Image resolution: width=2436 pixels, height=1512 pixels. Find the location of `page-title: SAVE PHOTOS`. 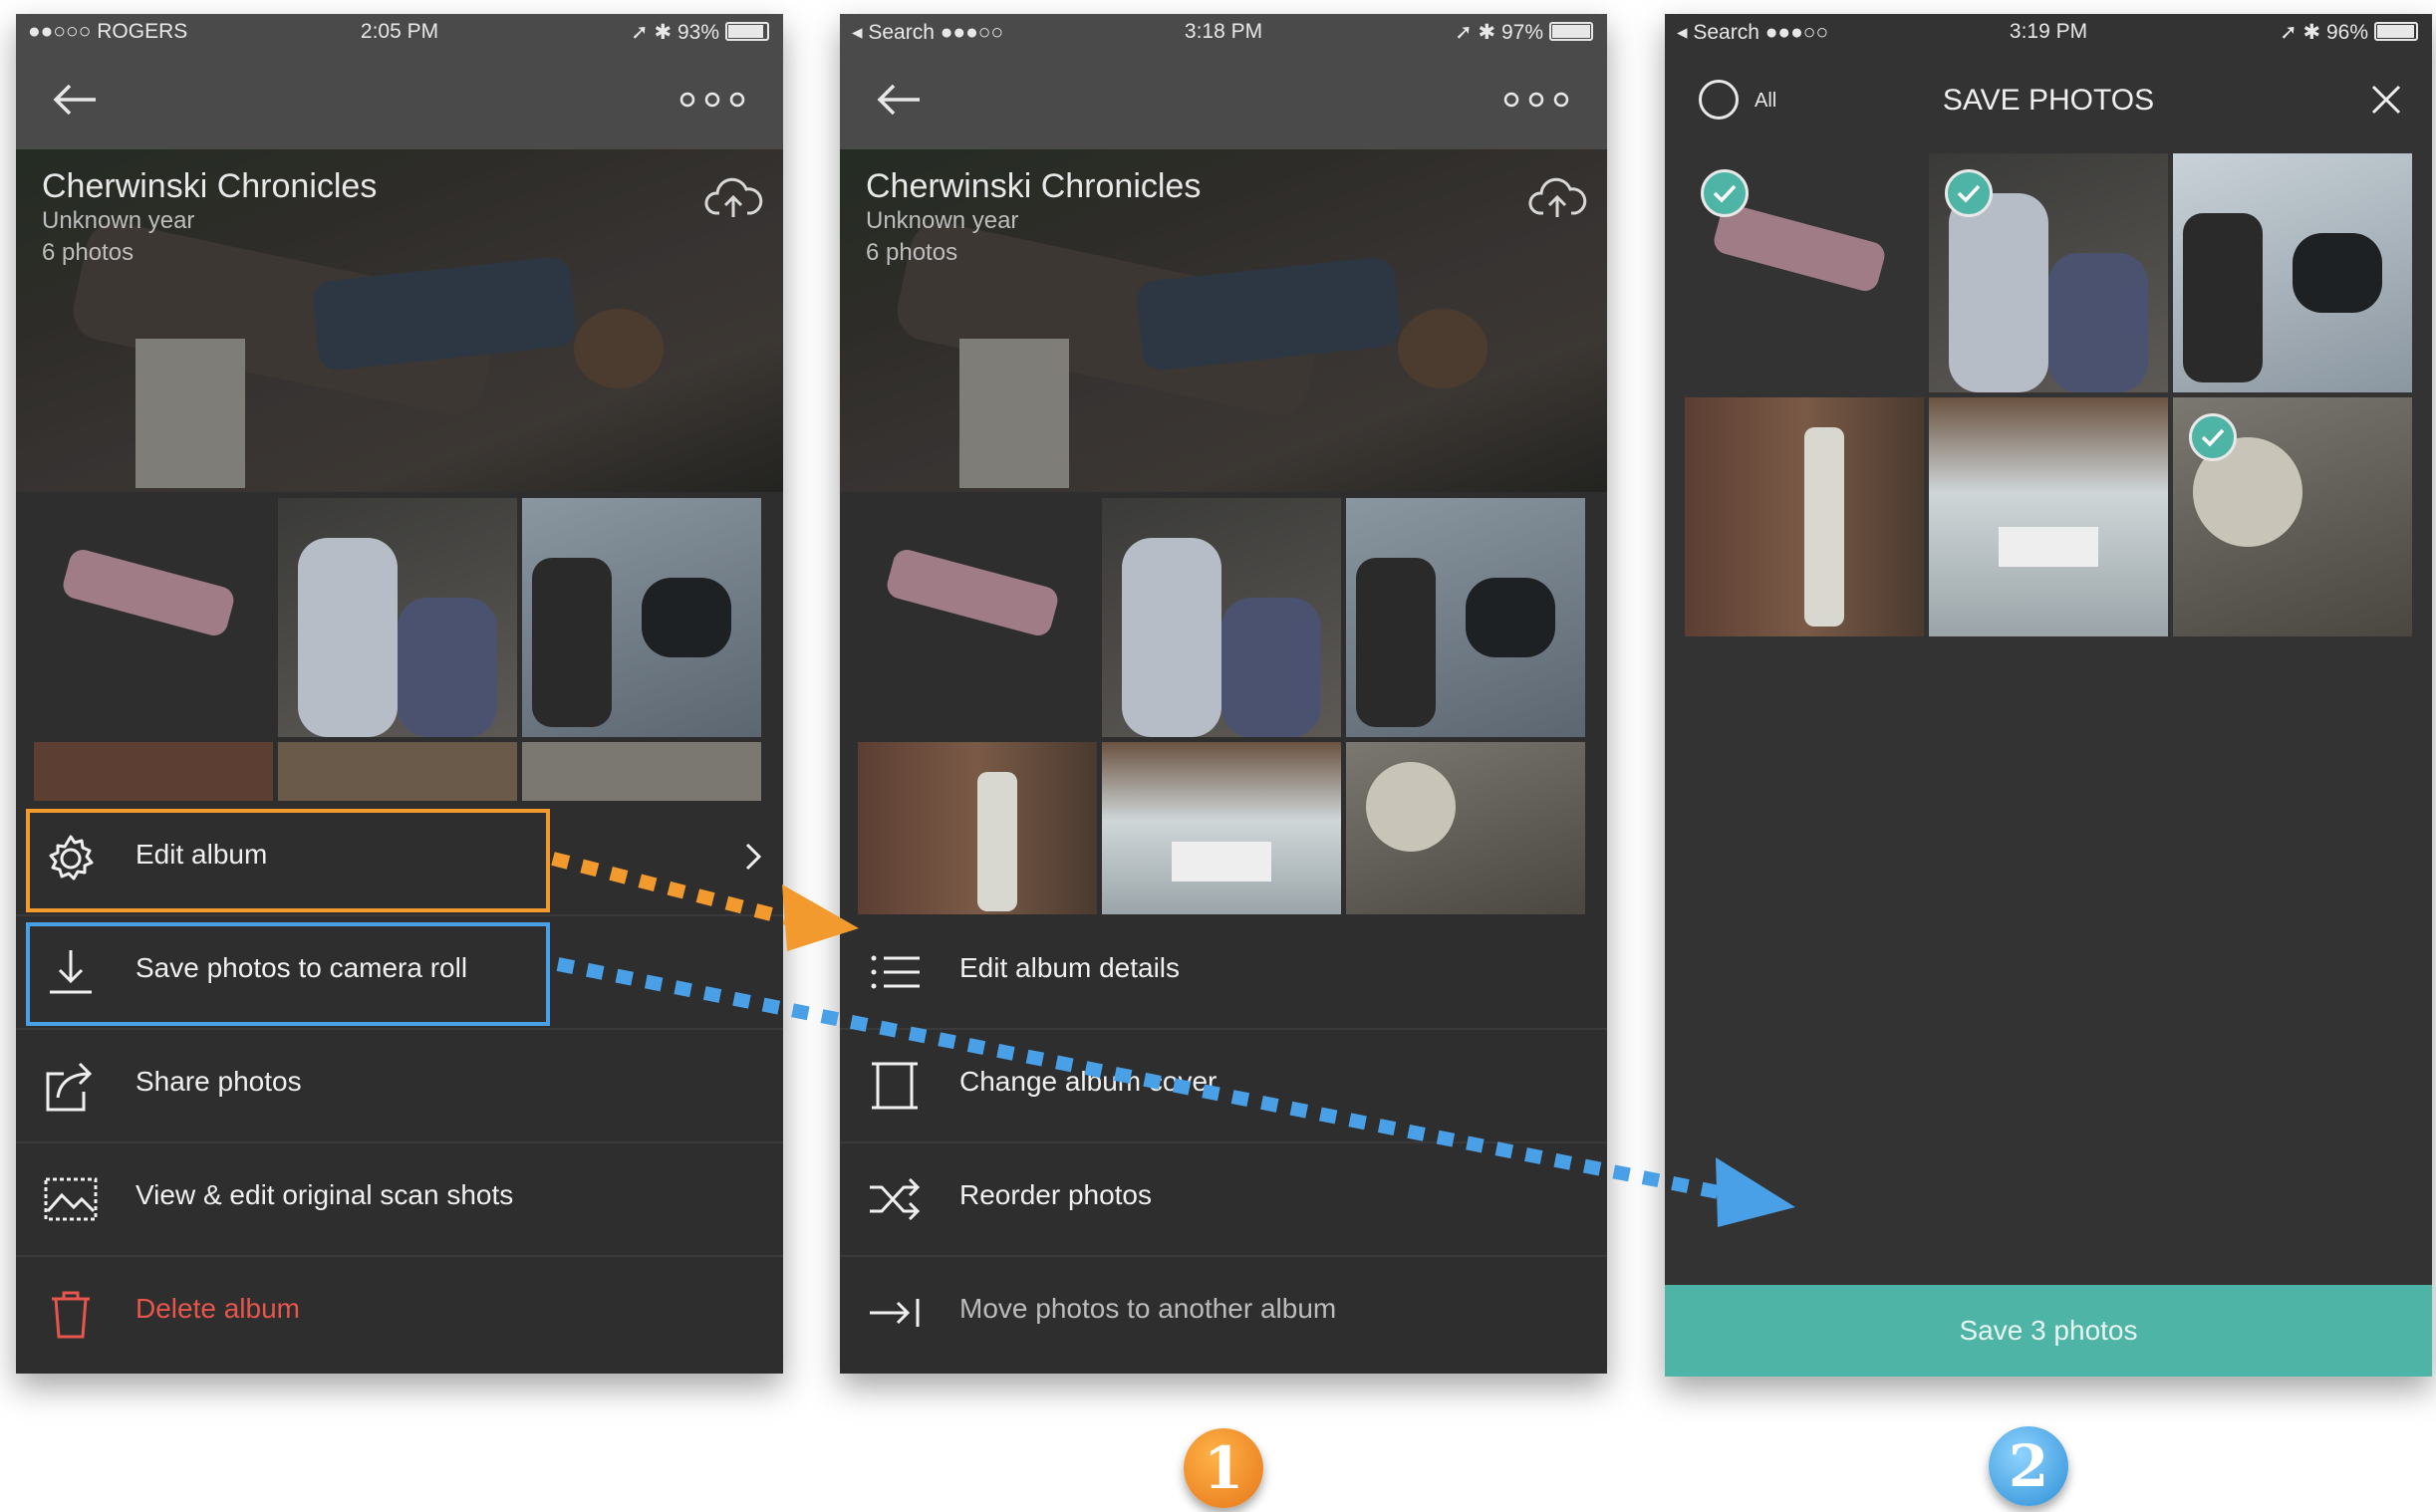

page-title: SAVE PHOTOS is located at coordinates (2048, 100).